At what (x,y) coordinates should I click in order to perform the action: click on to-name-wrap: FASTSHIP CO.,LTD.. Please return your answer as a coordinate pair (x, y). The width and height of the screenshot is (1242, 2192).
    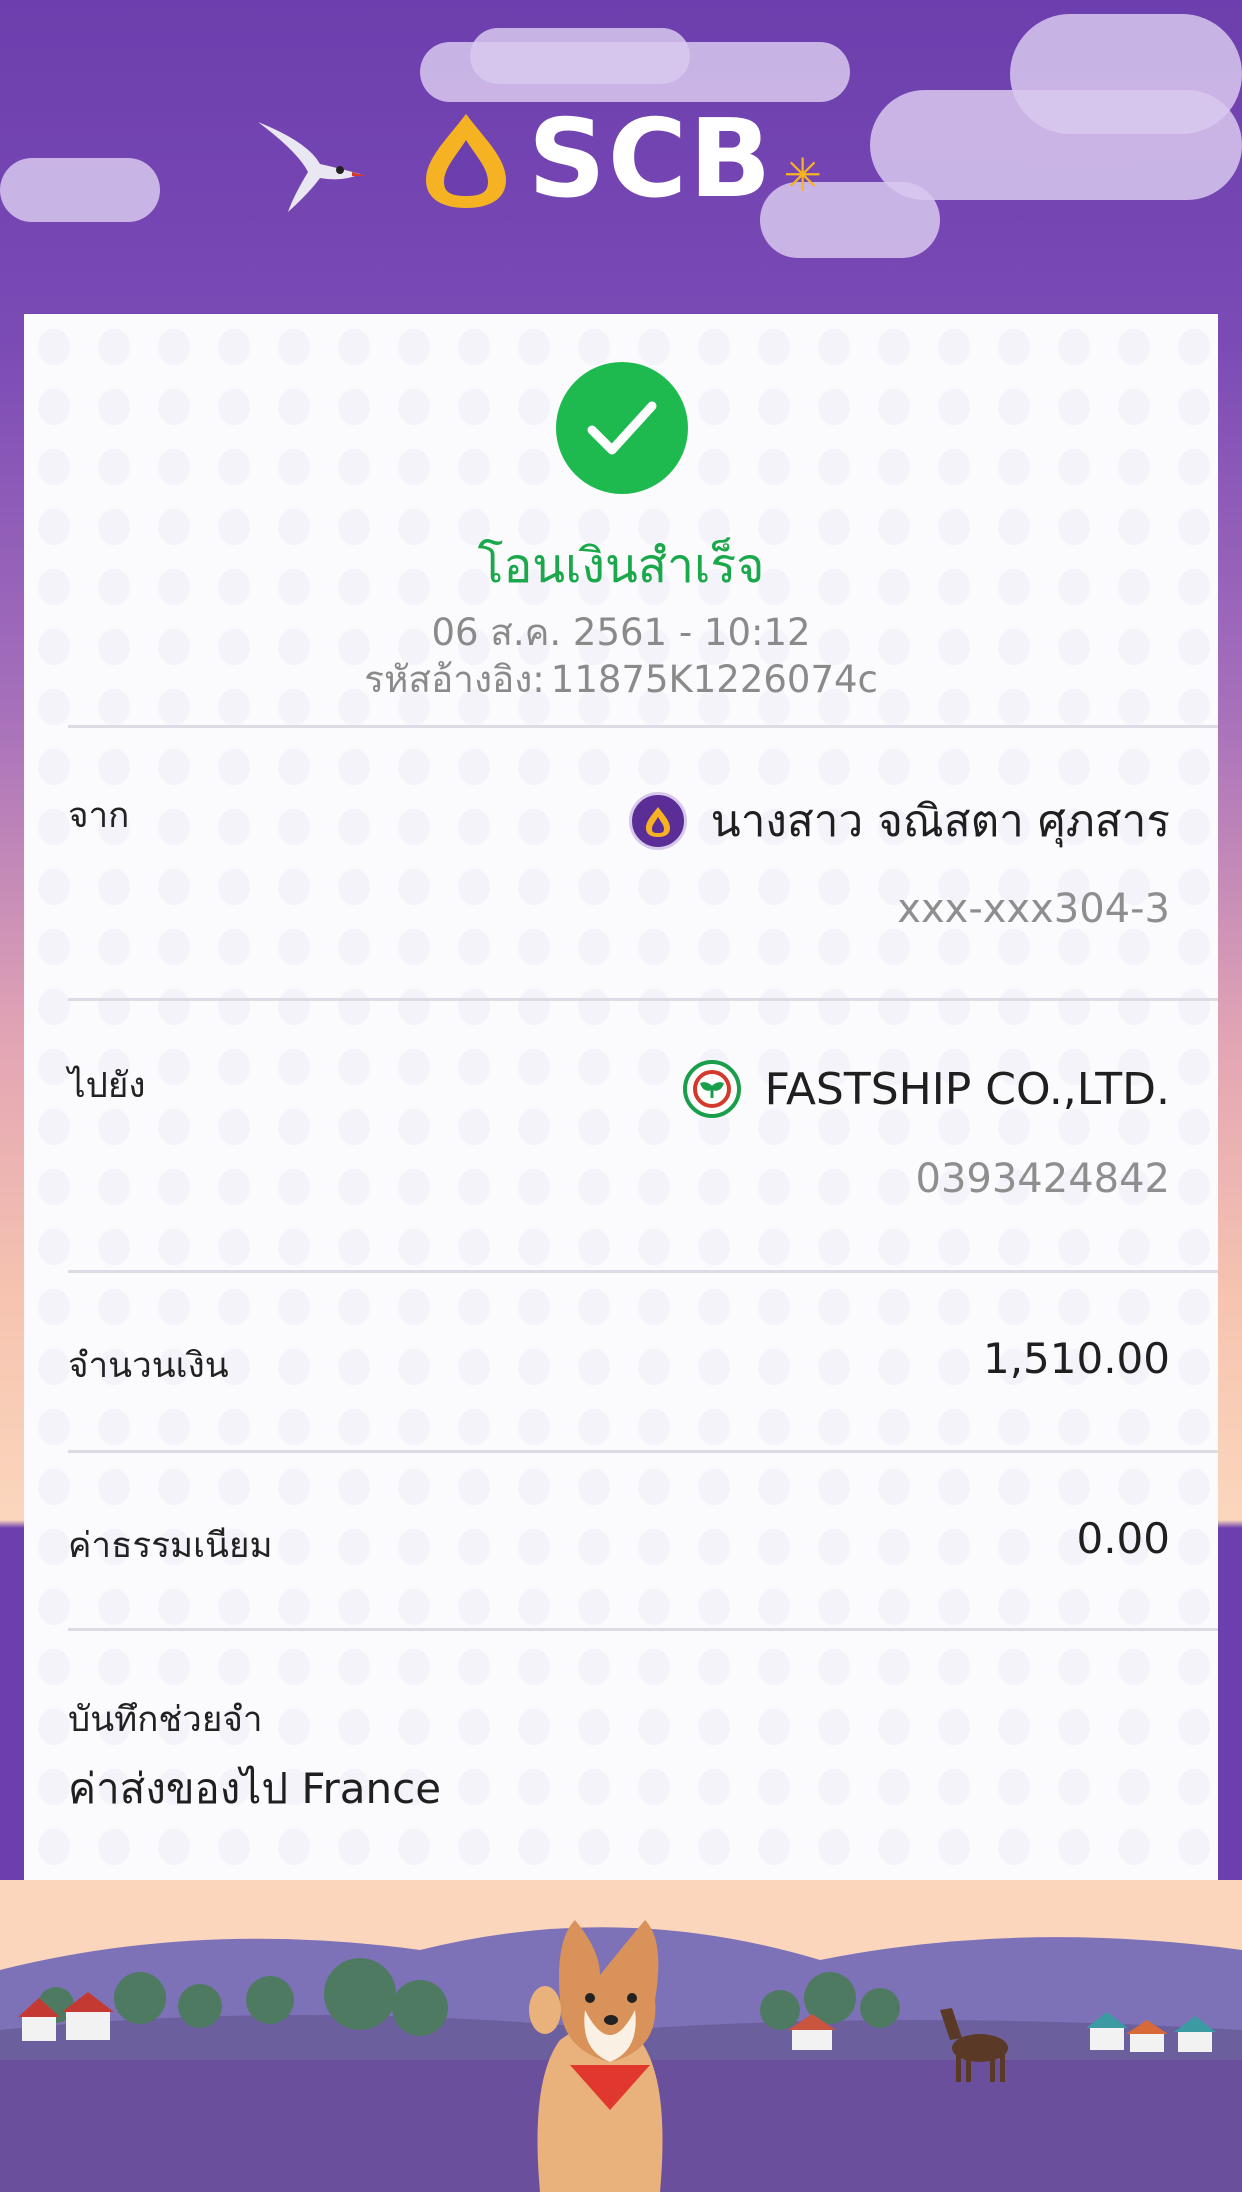
    Looking at the image, I should click on (926, 1089).